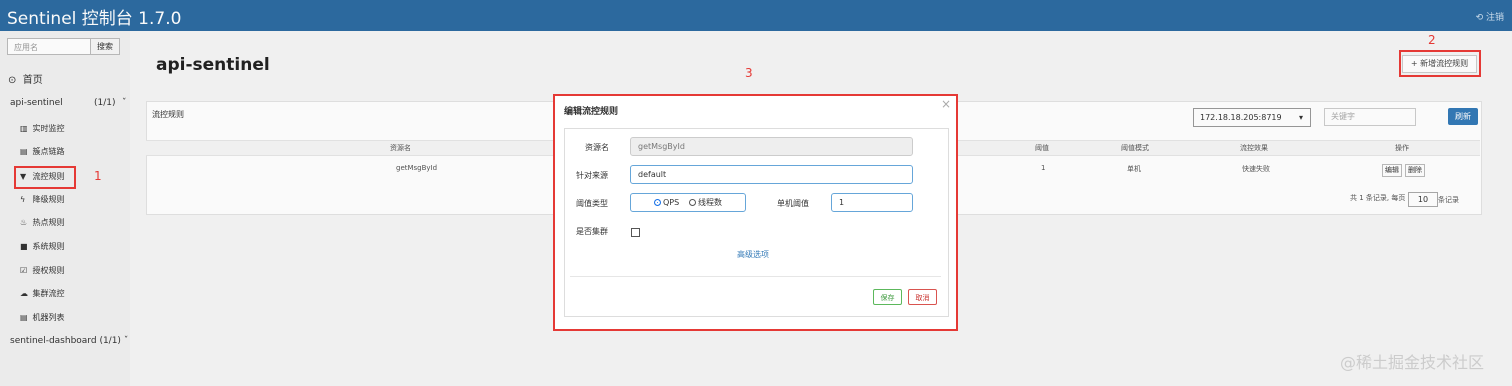 This screenshot has width=1512, height=386. I want to click on cancel-button: 取消, so click(922, 297).